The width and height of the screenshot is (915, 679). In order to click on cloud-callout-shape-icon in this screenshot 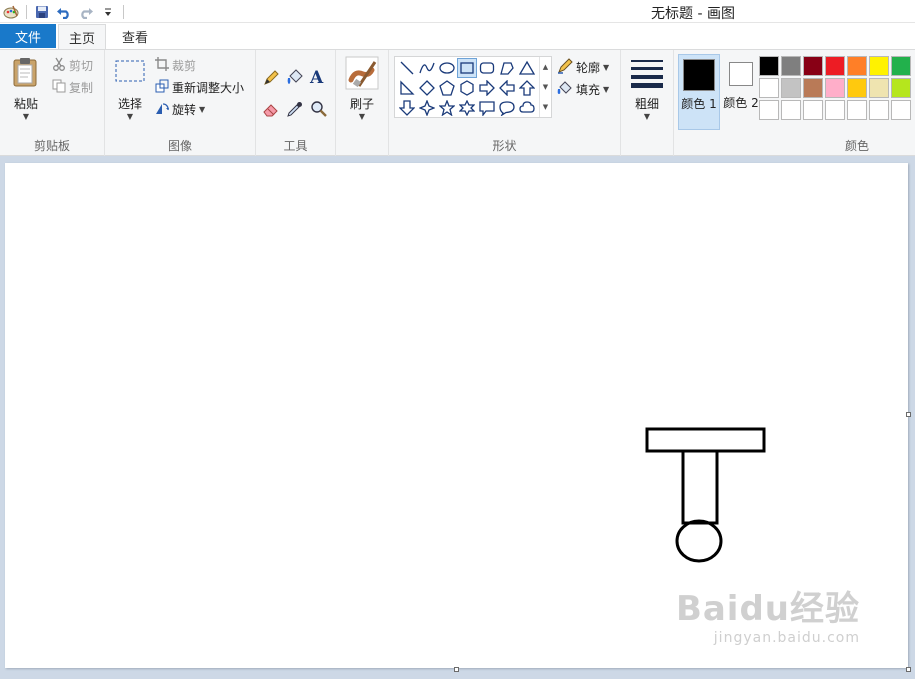, I will do `click(527, 108)`.